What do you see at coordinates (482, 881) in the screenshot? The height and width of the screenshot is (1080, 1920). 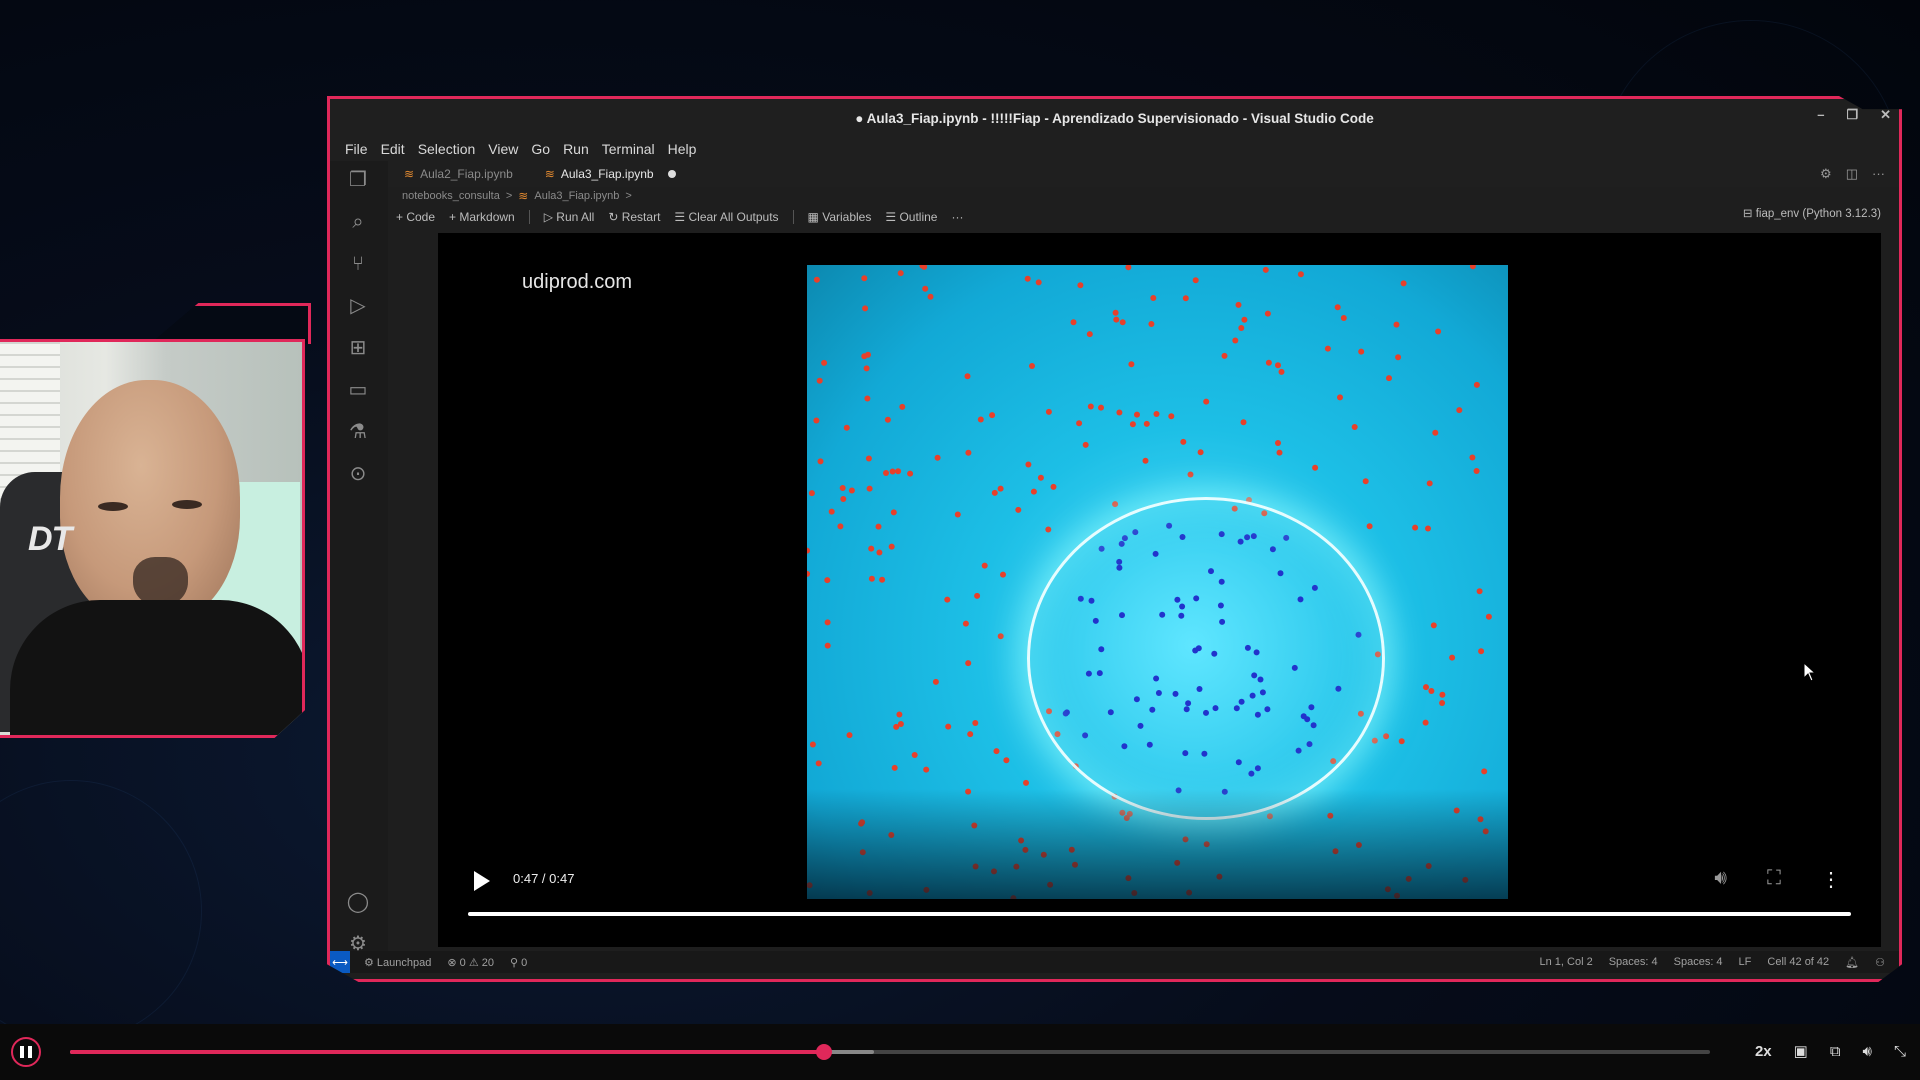 I see `play-icon` at bounding box center [482, 881].